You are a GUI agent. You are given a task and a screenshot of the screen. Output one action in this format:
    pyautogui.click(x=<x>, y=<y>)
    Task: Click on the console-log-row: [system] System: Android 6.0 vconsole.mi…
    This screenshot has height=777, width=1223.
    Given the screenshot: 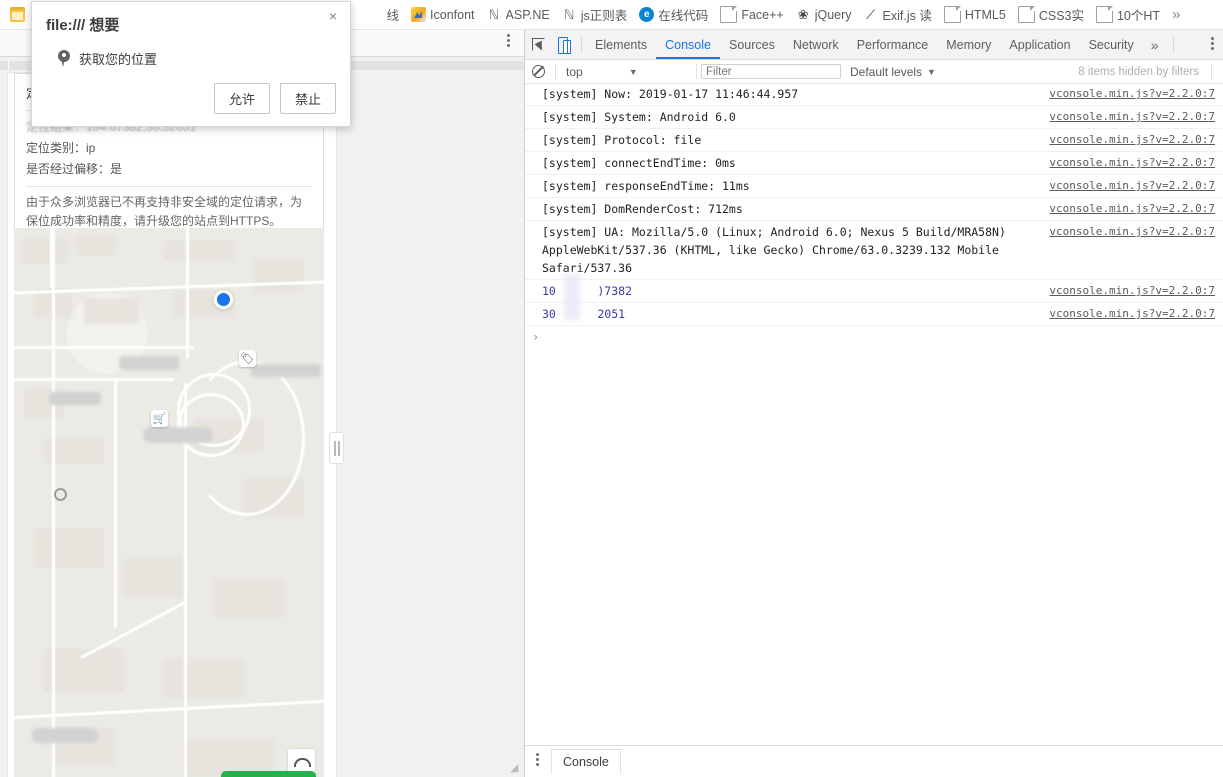 What is the action you would take?
    pyautogui.click(x=874, y=117)
    